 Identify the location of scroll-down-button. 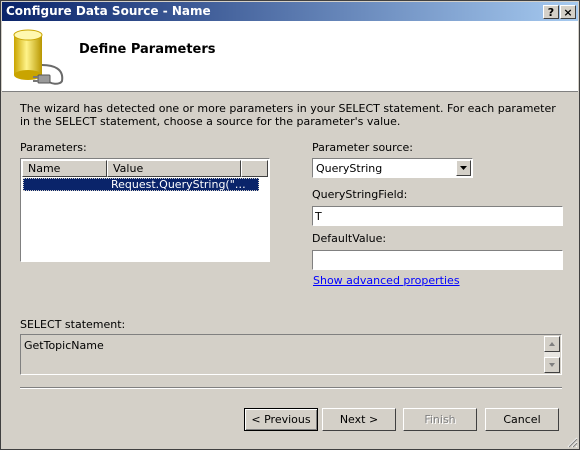
(552, 365).